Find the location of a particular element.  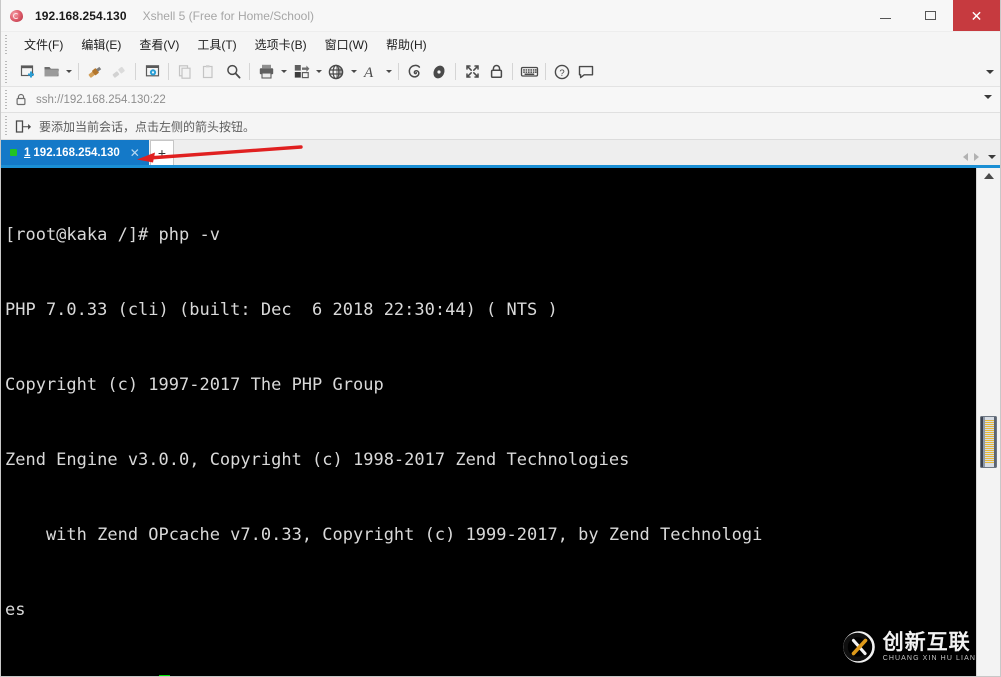

minimize-button is located at coordinates (885, 15).